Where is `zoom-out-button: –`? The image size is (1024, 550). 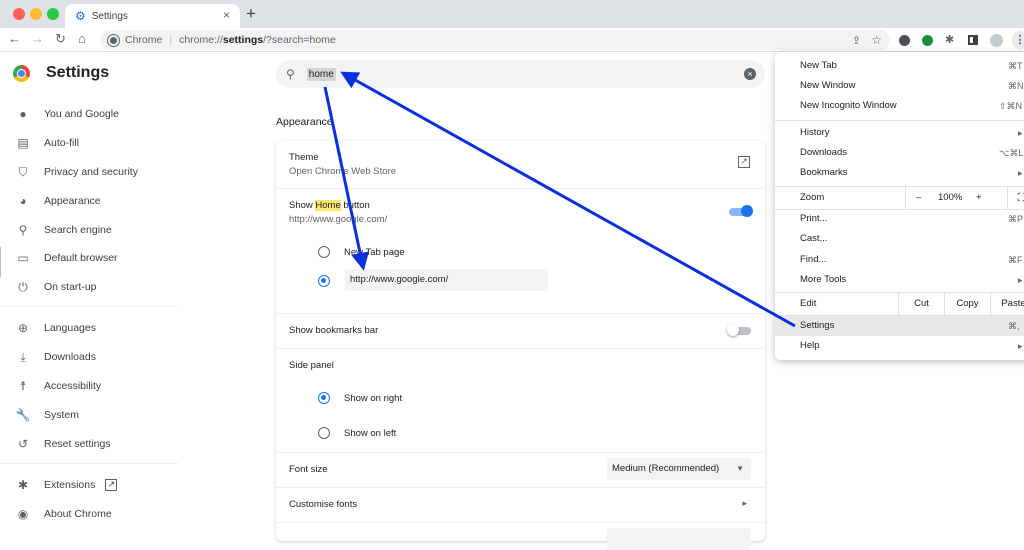
zoom-out-button: – is located at coordinates (918, 198).